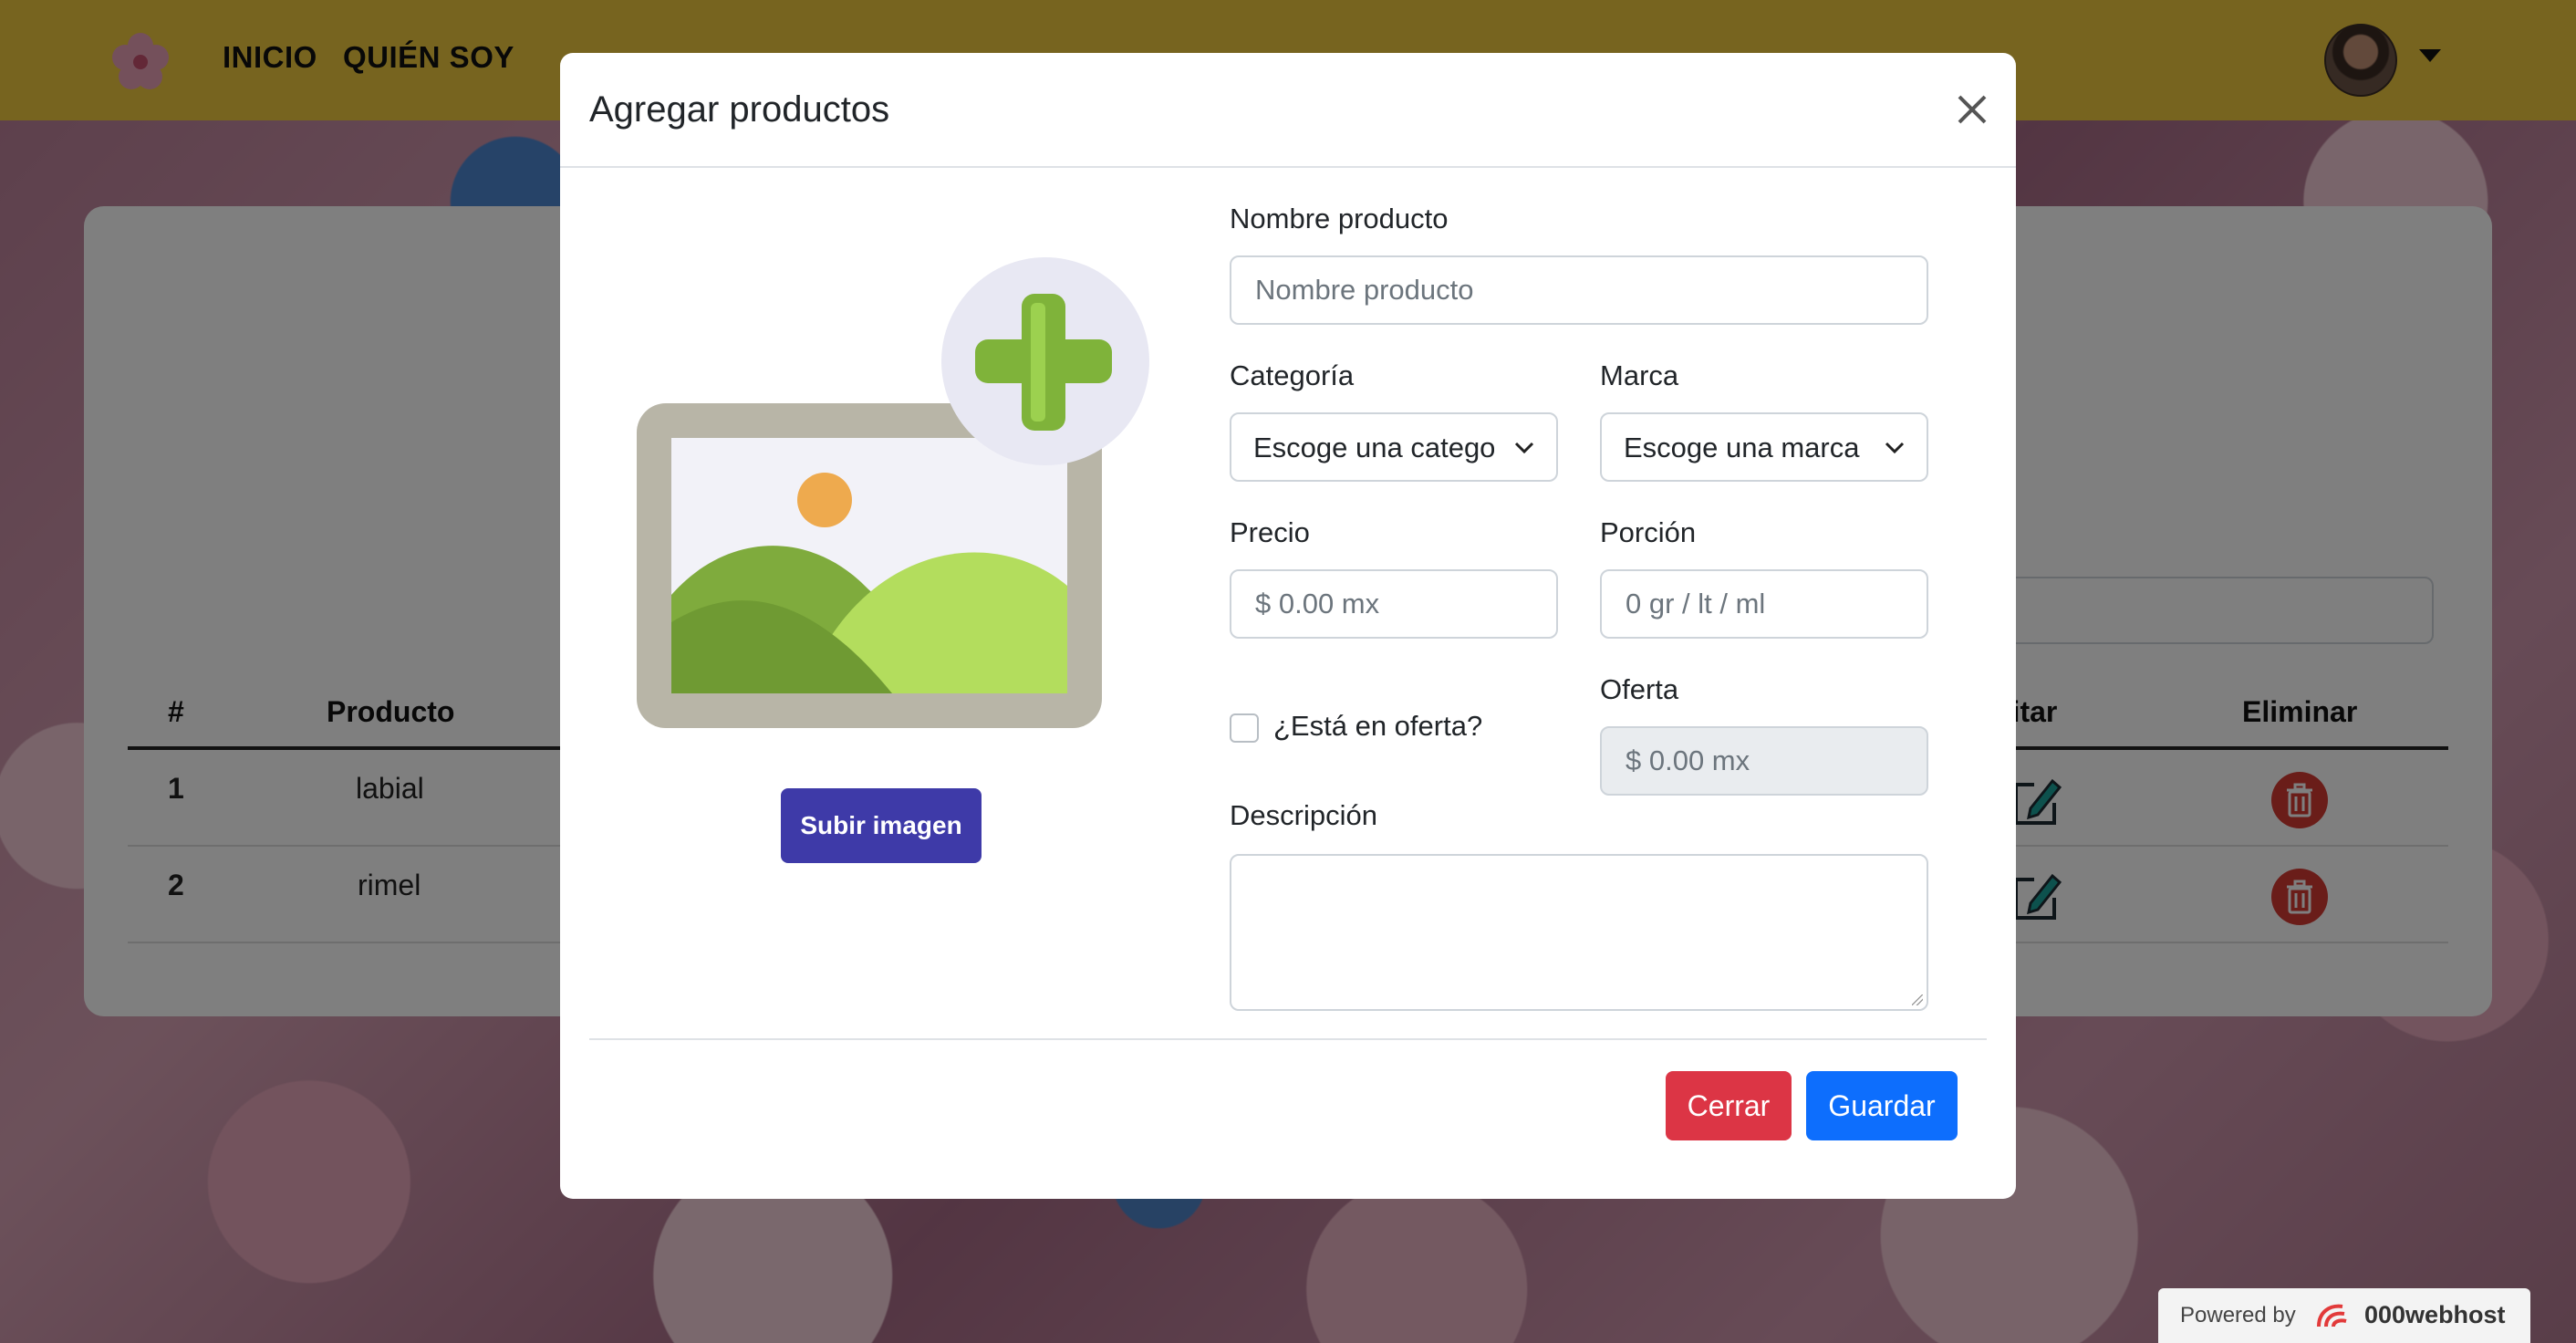 Image resolution: width=2576 pixels, height=1343 pixels. I want to click on precio-label: Precio, so click(1270, 532).